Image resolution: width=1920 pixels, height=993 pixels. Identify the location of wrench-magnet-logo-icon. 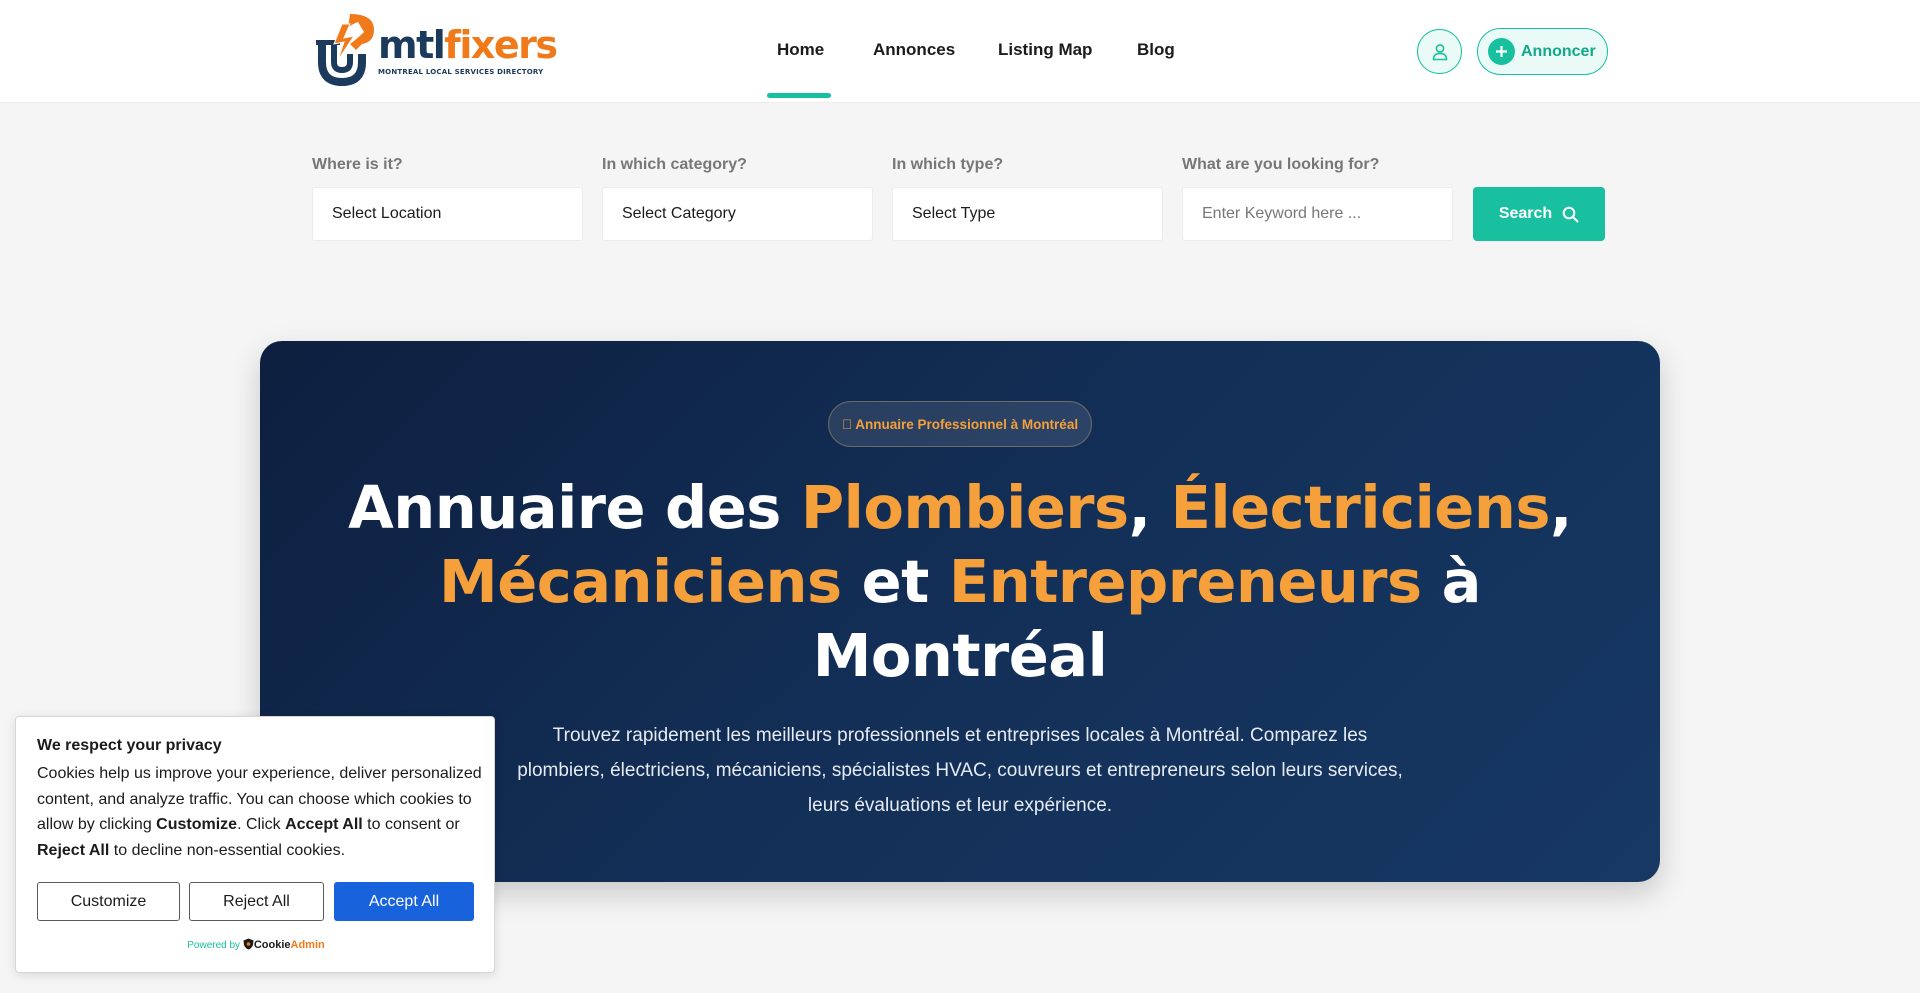
(345, 50).